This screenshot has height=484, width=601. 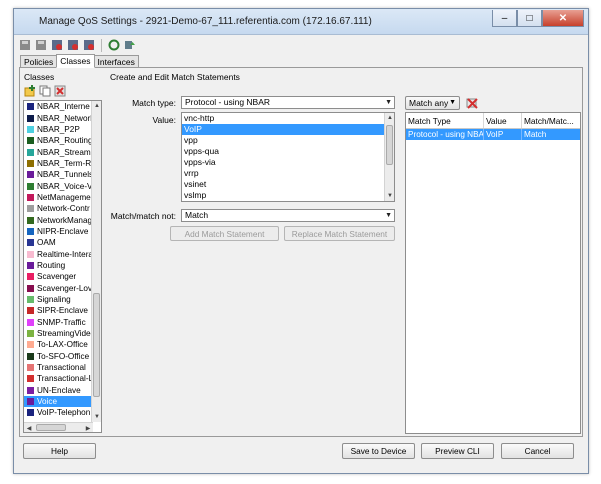 I want to click on class-list-item: NetManagemer, so click(x=62, y=197).